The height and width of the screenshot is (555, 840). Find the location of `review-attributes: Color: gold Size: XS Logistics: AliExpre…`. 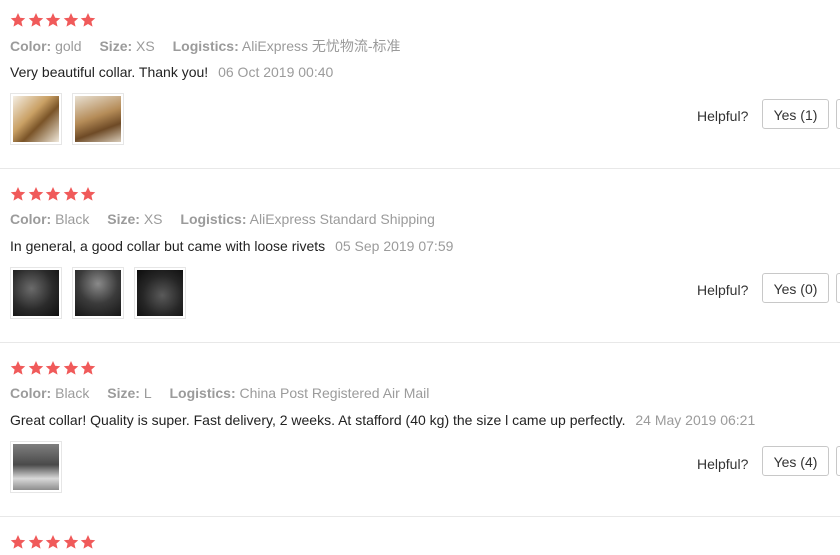

review-attributes: Color: gold Size: XS Logistics: AliExpre… is located at coordinates (205, 46).